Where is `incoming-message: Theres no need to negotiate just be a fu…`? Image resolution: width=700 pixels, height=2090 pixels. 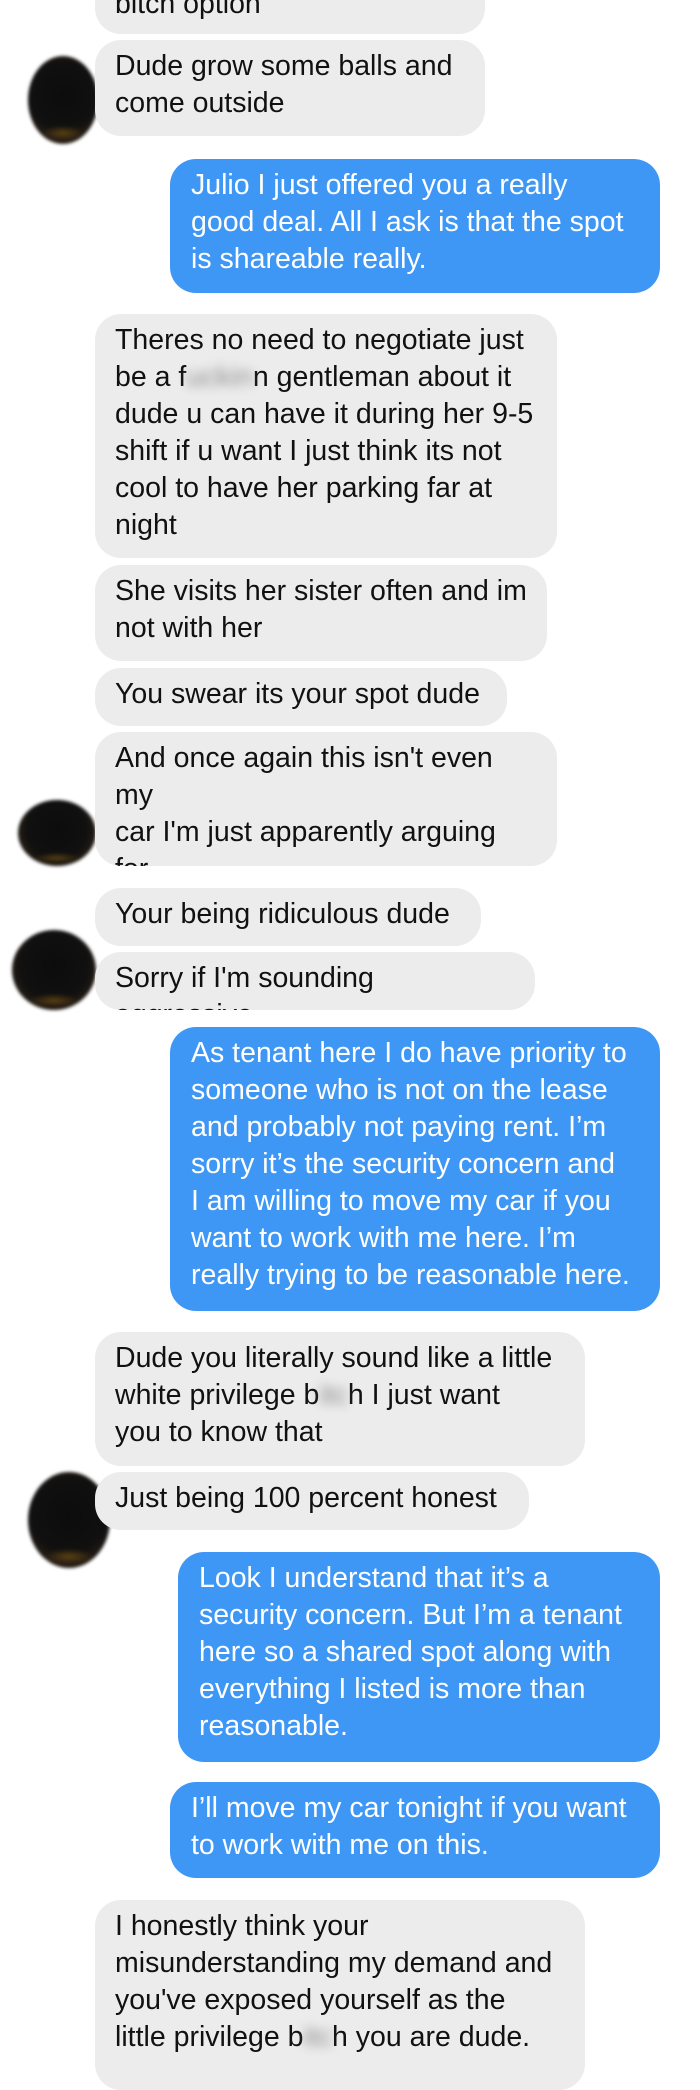
incoming-message: Theres no need to negotiate just be a fu… is located at coordinates (326, 436).